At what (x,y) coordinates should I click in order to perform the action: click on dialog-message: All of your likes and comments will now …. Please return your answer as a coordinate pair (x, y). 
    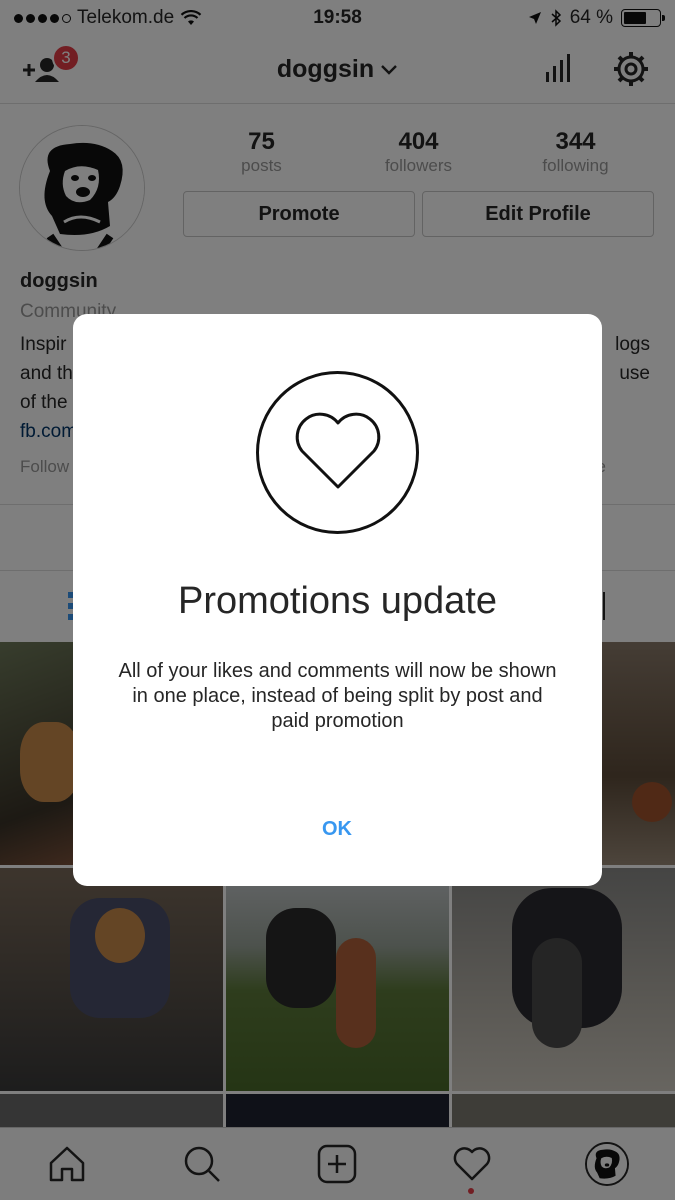
    Looking at the image, I should click on (337, 696).